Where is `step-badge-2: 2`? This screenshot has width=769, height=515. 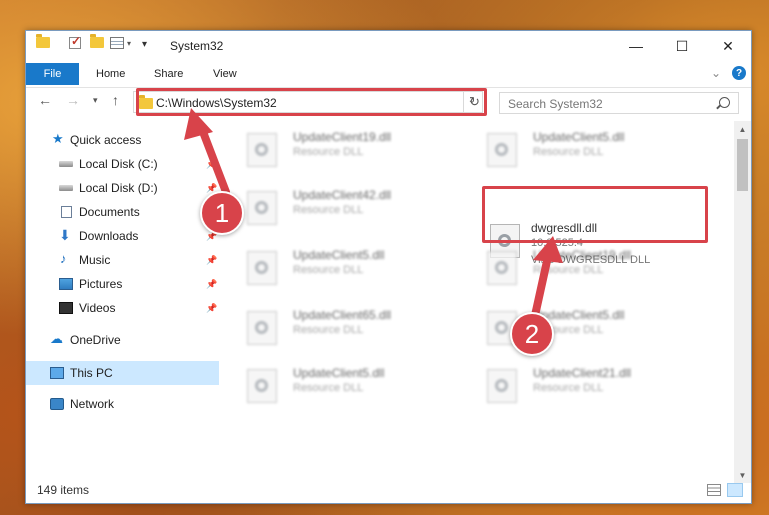 step-badge-2: 2 is located at coordinates (532, 334).